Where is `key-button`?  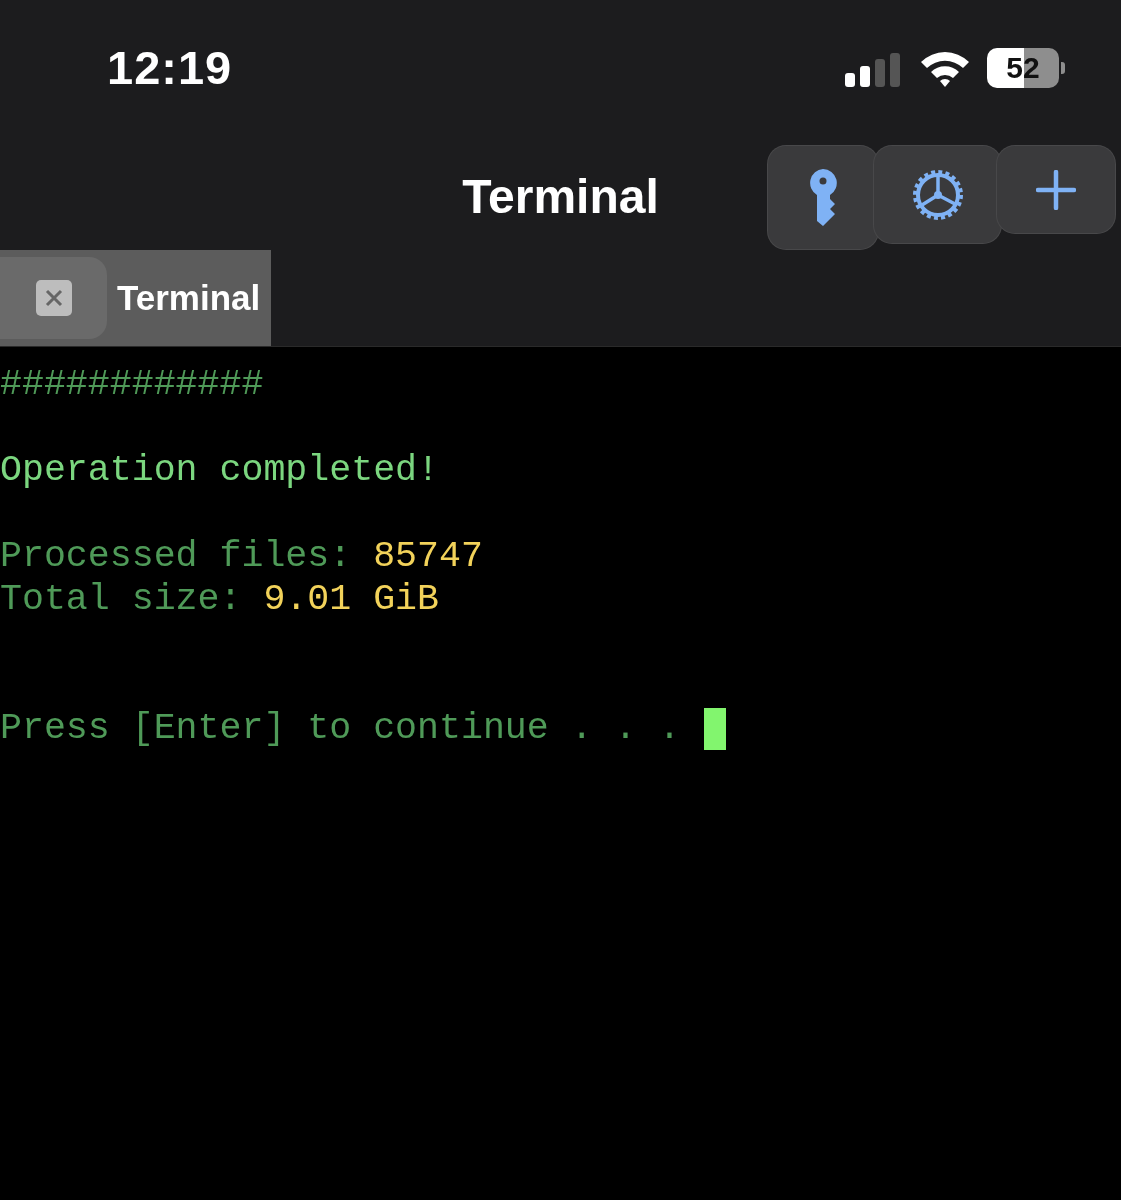 key-button is located at coordinates (823, 197).